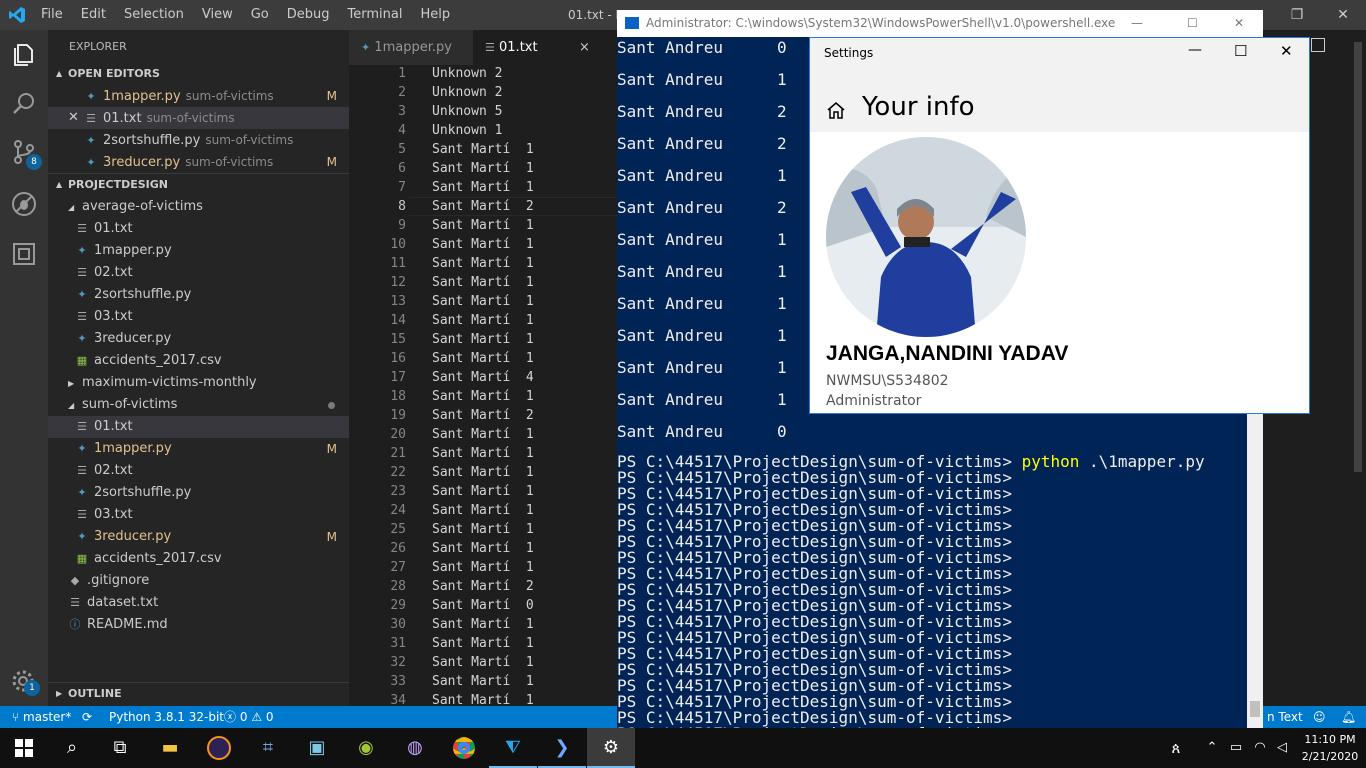  I want to click on close-editor-icon: ✕, so click(73, 118).